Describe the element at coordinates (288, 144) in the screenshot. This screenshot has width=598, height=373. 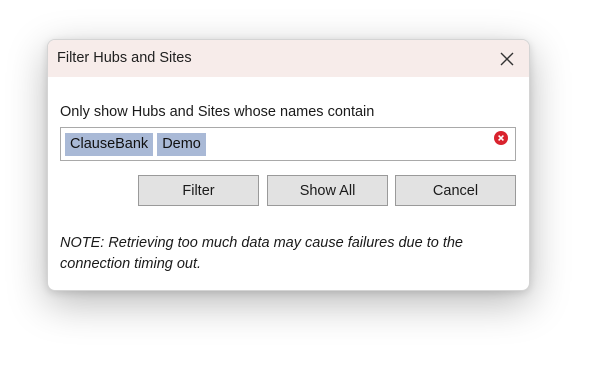
I see `filter-input: ClauseBank Demo` at that location.